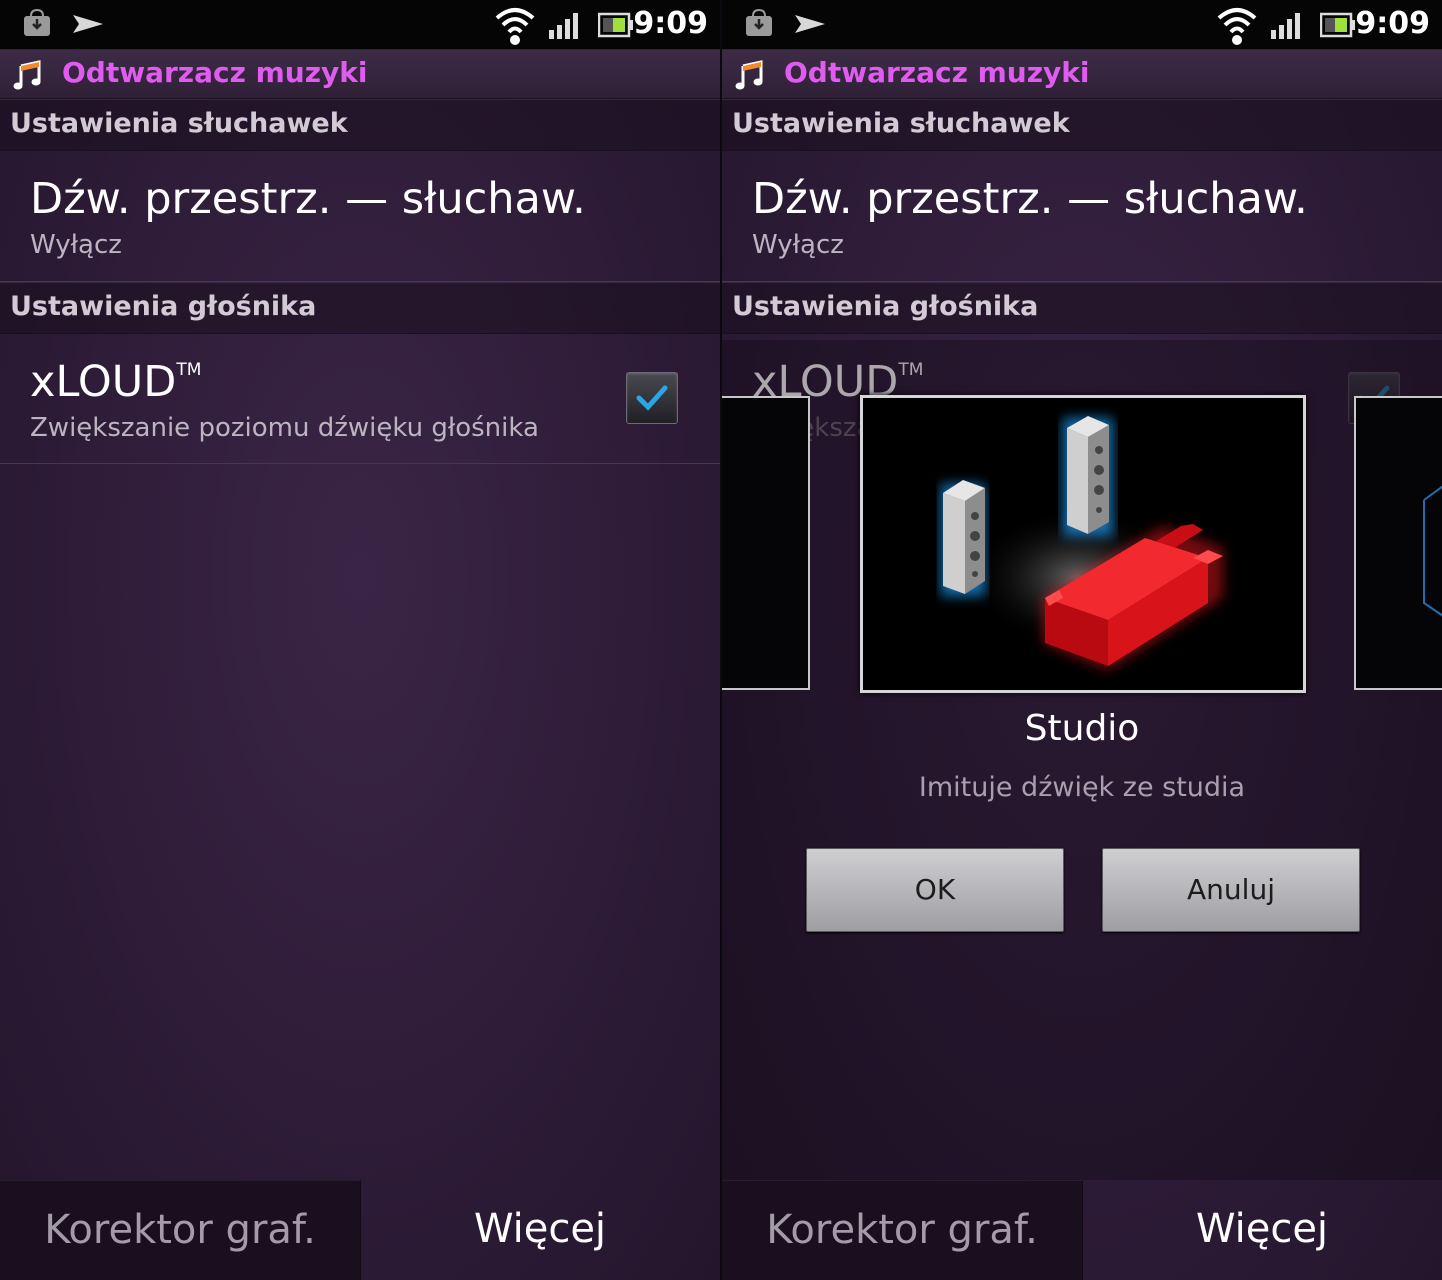 Image resolution: width=1442 pixels, height=1280 pixels. I want to click on carousel-card-studio, so click(1083, 544).